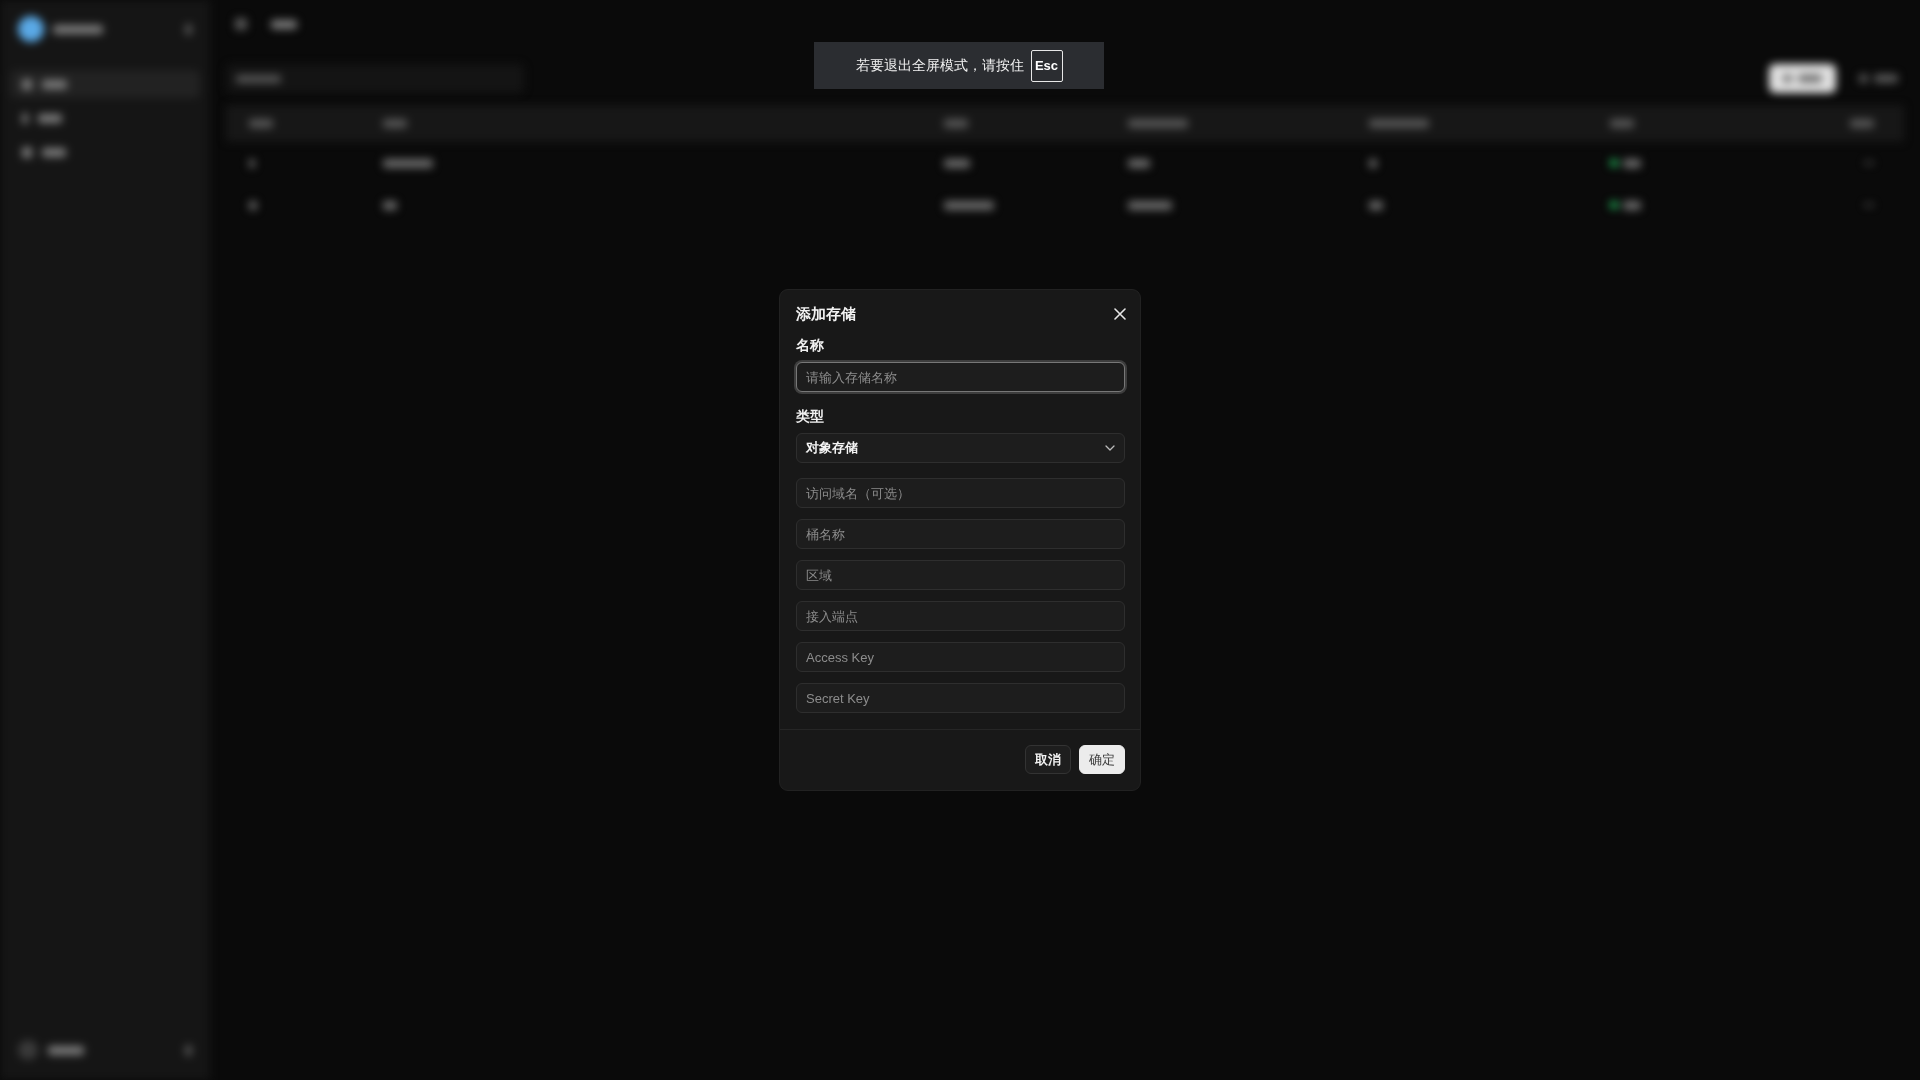 This screenshot has width=1920, height=1080. What do you see at coordinates (939, 65) in the screenshot?
I see `fullscreen-exit-hint: 若要退出全屏模式，请按住` at bounding box center [939, 65].